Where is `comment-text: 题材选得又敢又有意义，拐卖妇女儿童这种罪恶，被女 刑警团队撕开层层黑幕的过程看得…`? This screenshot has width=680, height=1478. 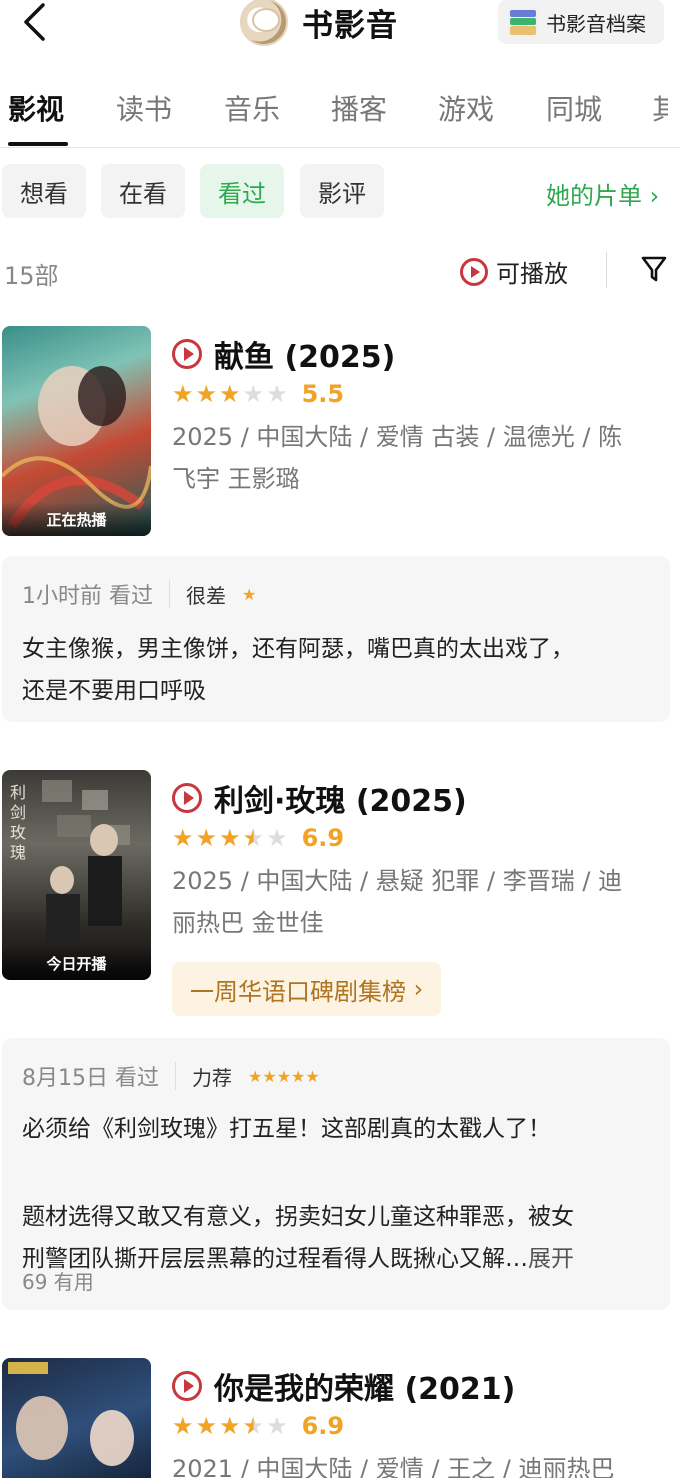 comment-text: 题材选得又敢又有意义，拐卖妇女儿童这种罪恶，被女 刑警团队撕开层层黑幕的过程看得… is located at coordinates (337, 1238).